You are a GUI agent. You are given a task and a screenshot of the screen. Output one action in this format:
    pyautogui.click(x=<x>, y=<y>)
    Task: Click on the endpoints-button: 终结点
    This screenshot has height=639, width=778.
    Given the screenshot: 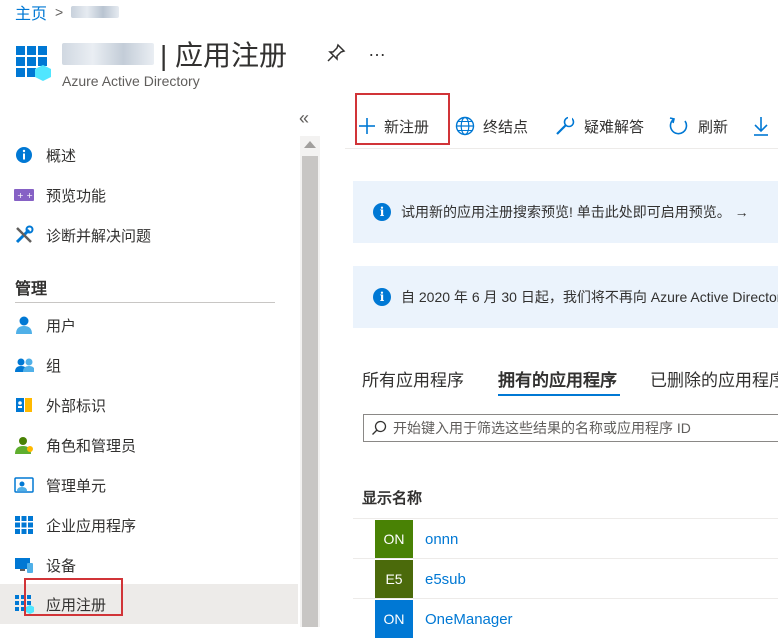 What is the action you would take?
    pyautogui.click(x=491, y=126)
    